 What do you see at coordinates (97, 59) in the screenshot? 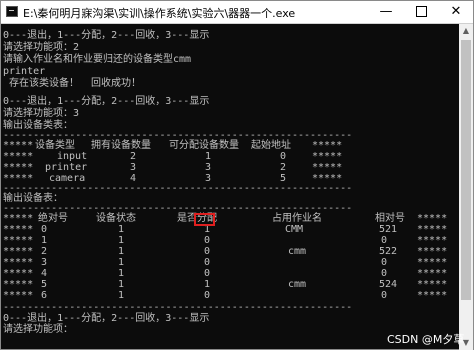
I see `input-prompt-line: 请输入作业名和作业要归还的设备类型cmm` at bounding box center [97, 59].